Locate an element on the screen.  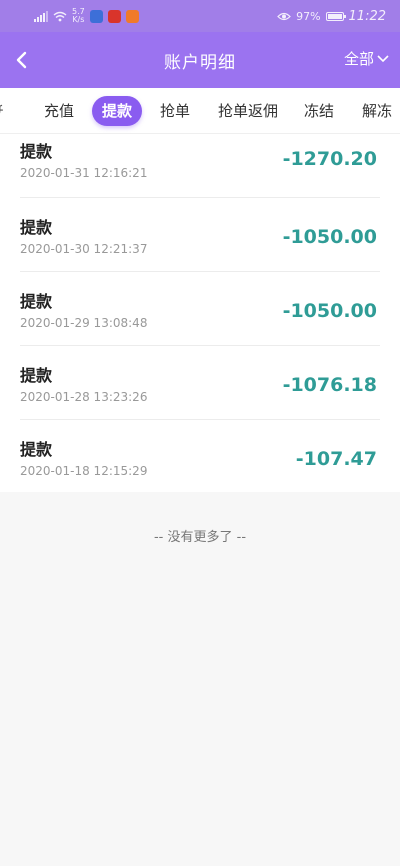
record-time: 2020-01-18 12:15:29 is located at coordinates (84, 471).